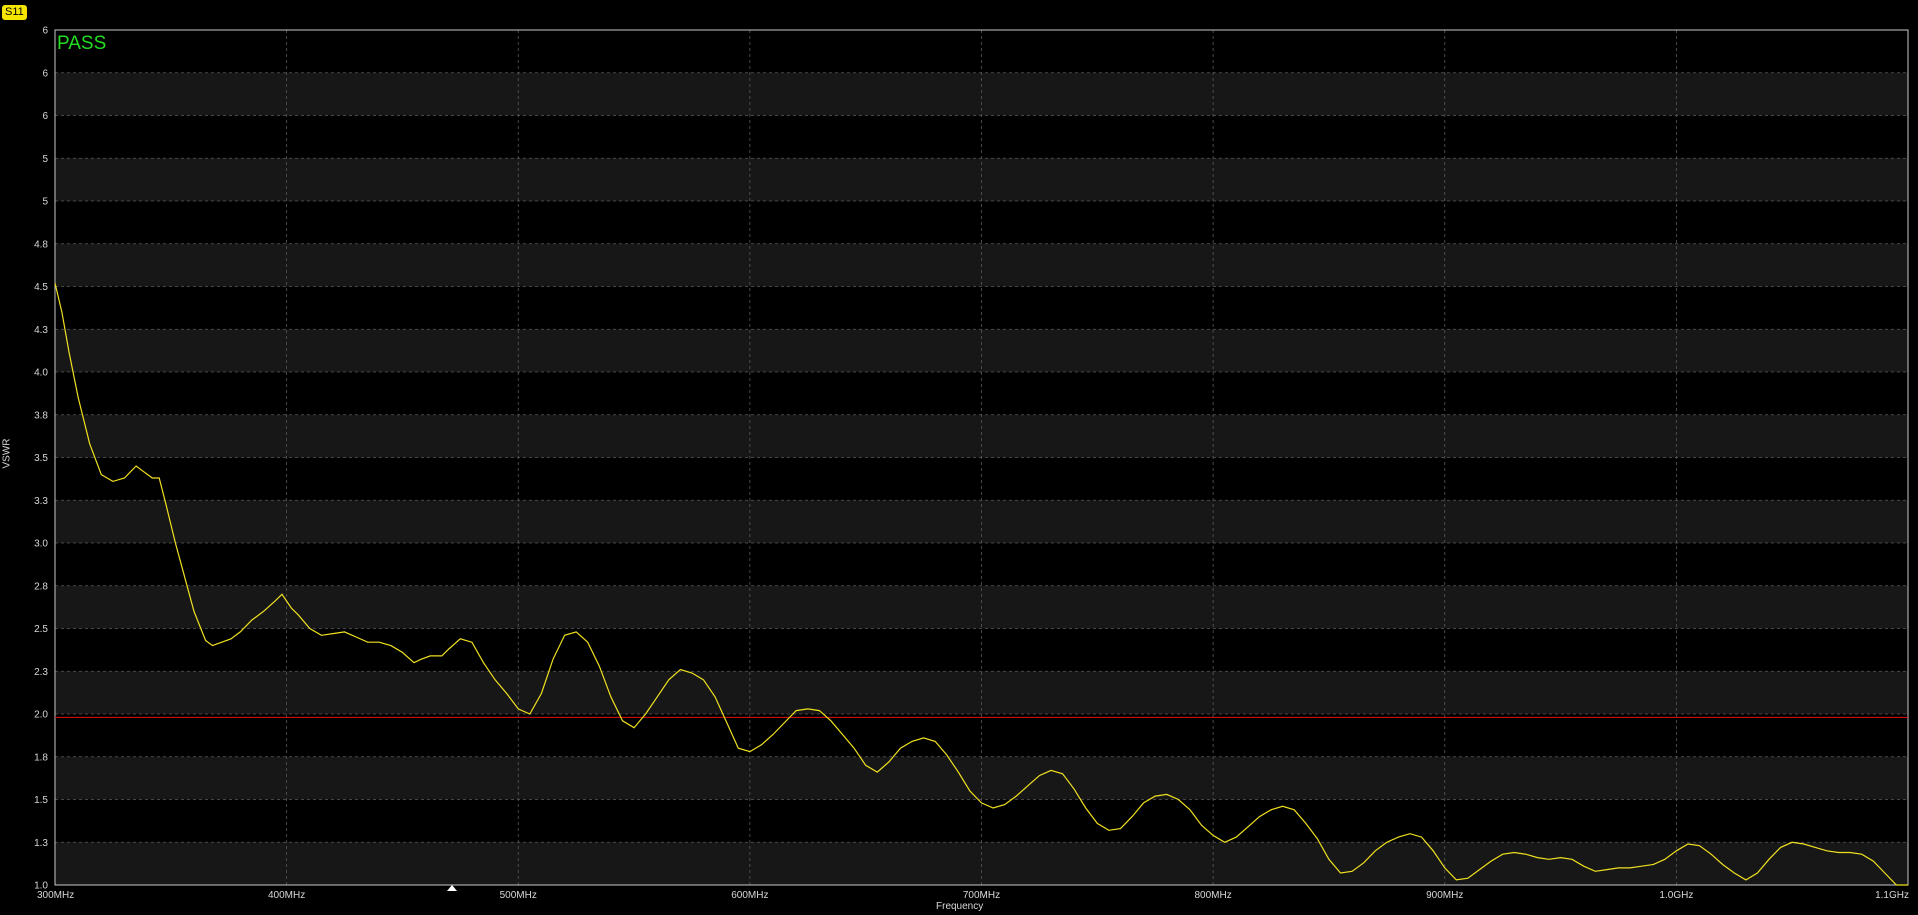 The image size is (1918, 915). I want to click on y-tick-label: 1.3, so click(41, 843).